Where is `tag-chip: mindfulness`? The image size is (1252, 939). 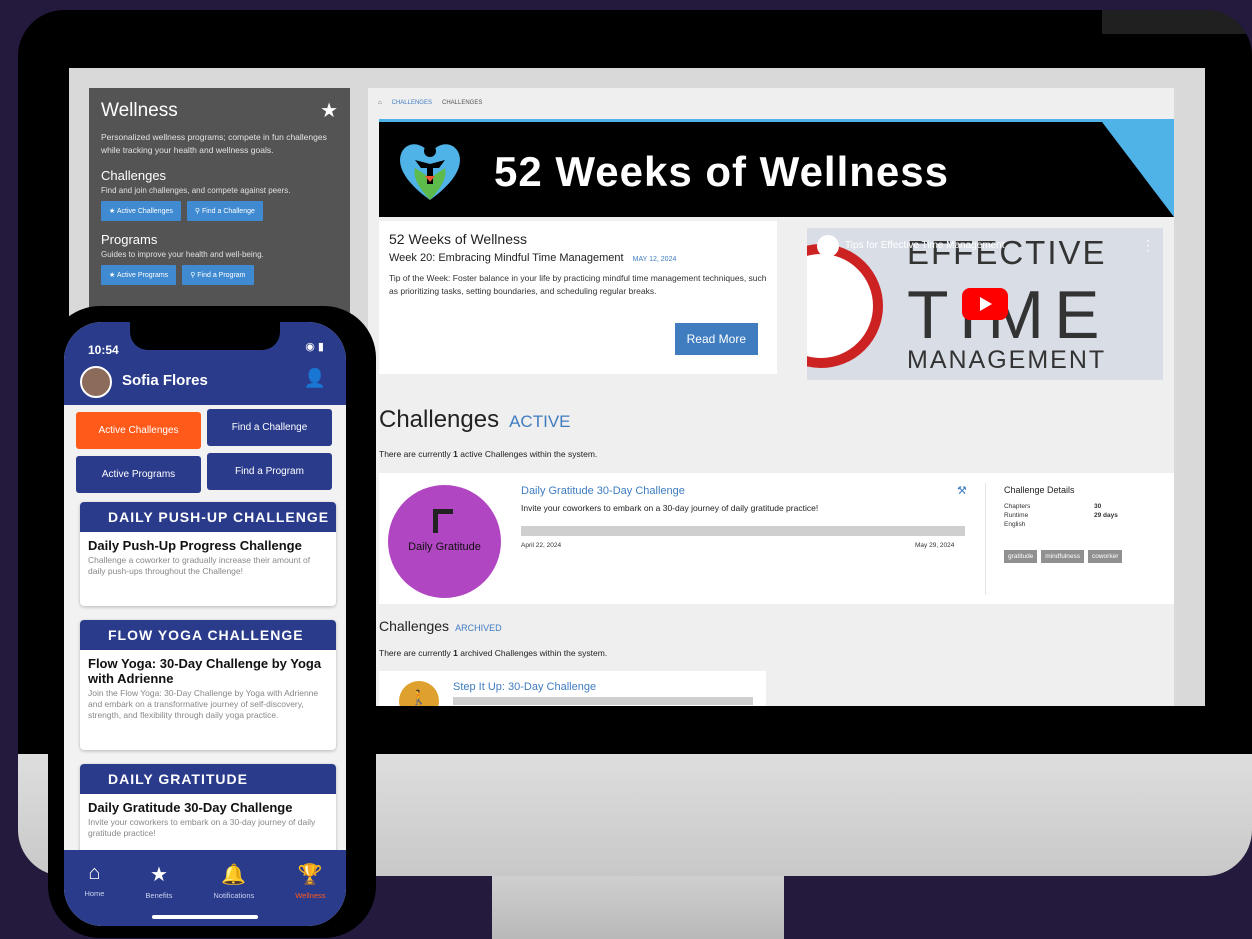
tag-chip: mindfulness is located at coordinates (1062, 556).